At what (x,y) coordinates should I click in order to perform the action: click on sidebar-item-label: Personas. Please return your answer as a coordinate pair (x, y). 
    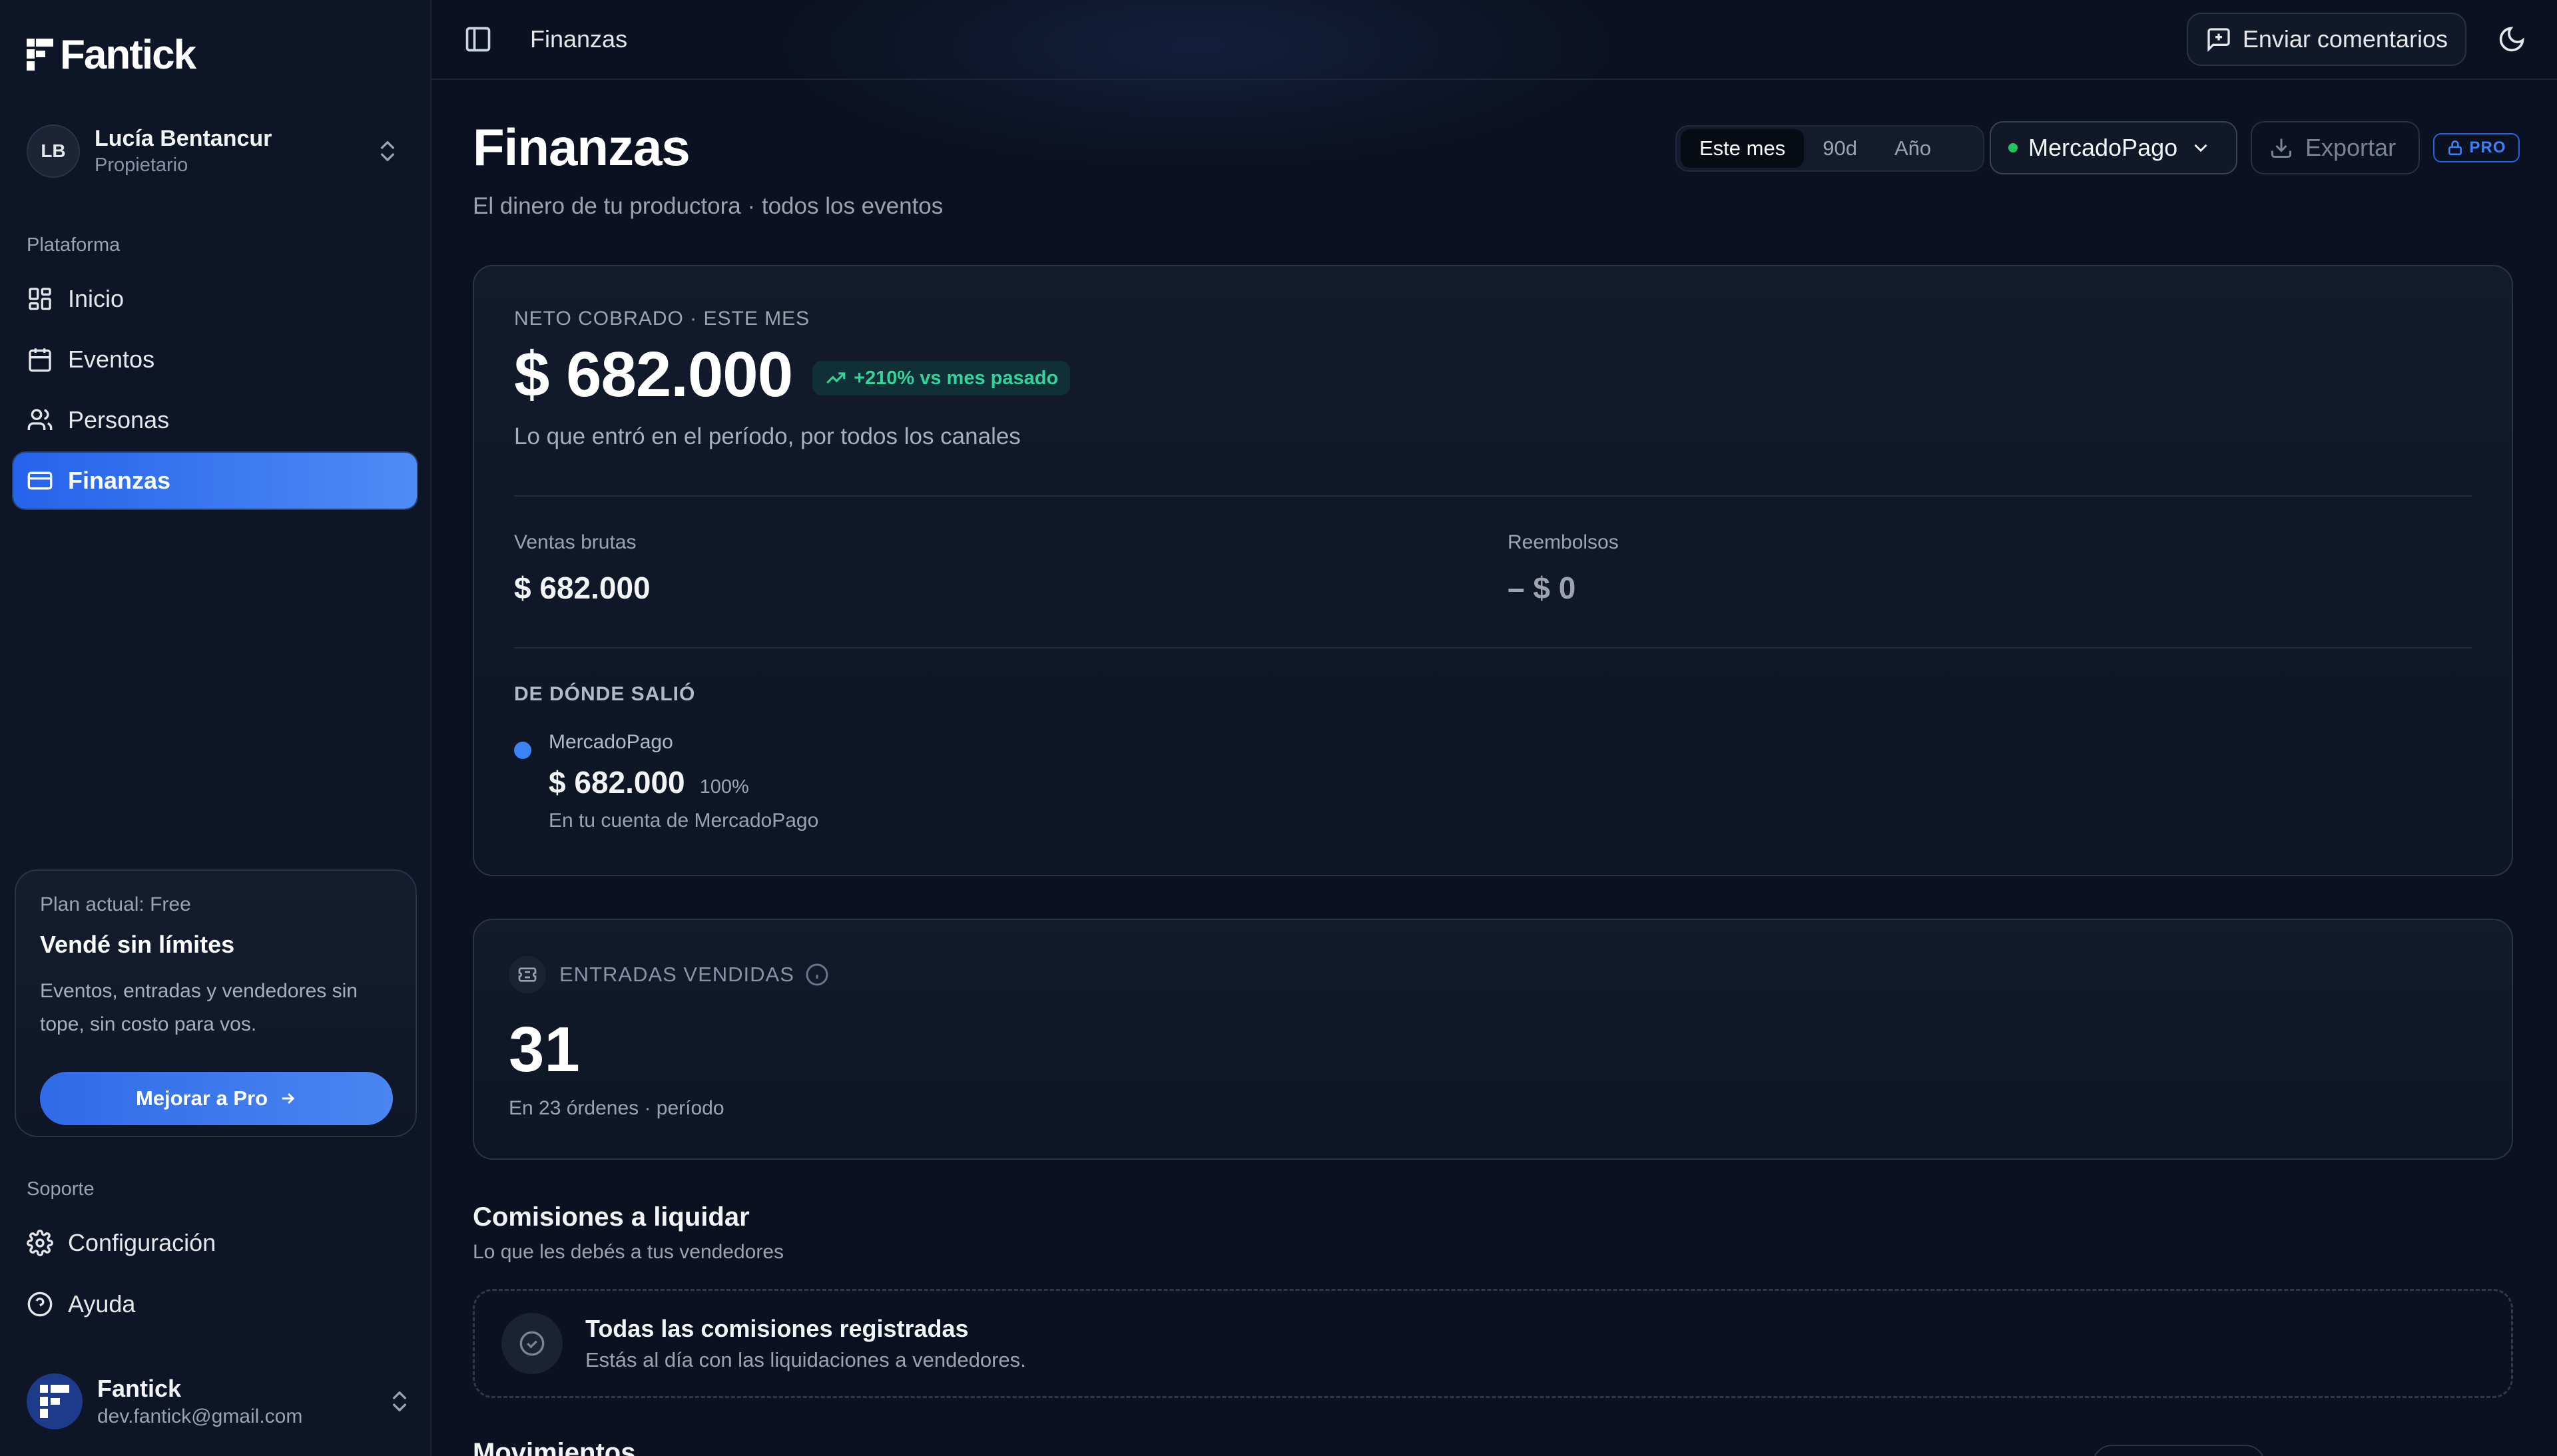
    Looking at the image, I should click on (119, 420).